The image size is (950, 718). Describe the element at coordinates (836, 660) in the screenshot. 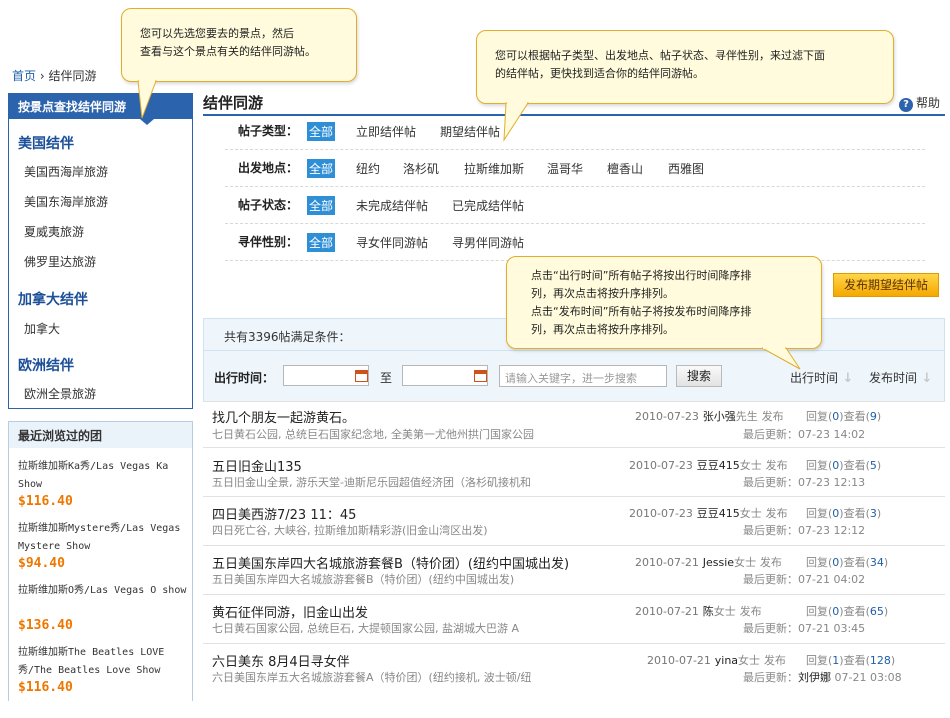

I see `reply-count: 1` at that location.